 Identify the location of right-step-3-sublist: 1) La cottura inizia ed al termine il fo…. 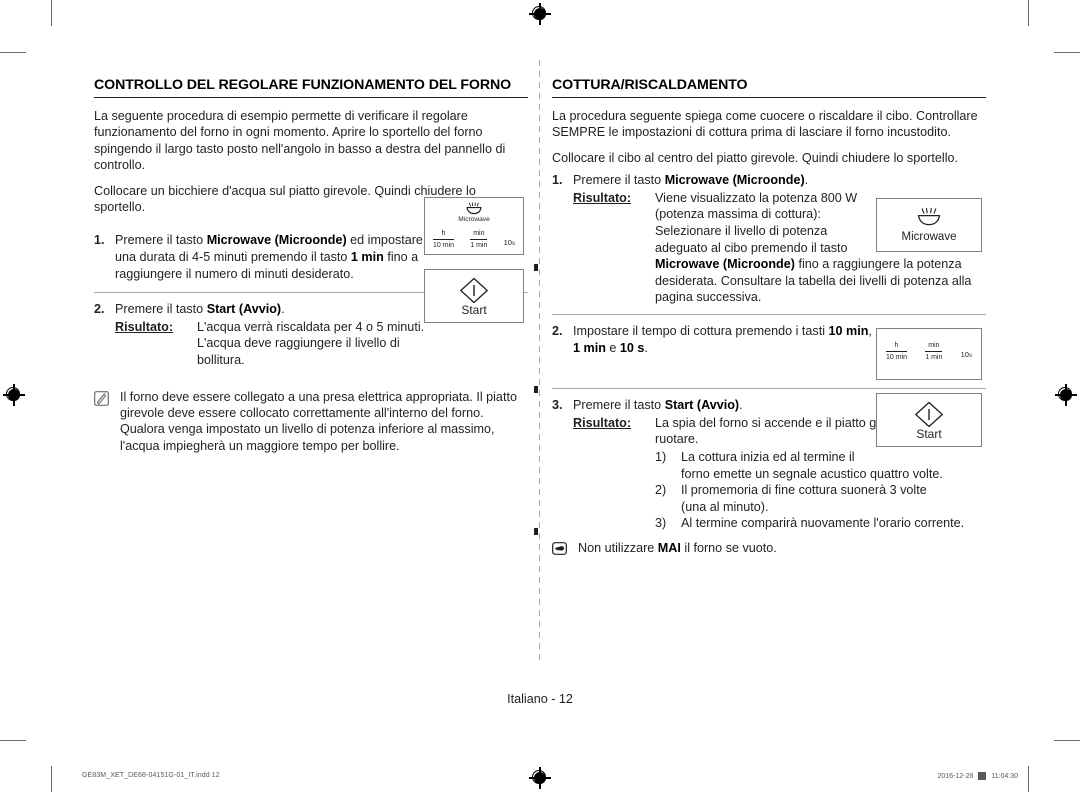
(820, 490).